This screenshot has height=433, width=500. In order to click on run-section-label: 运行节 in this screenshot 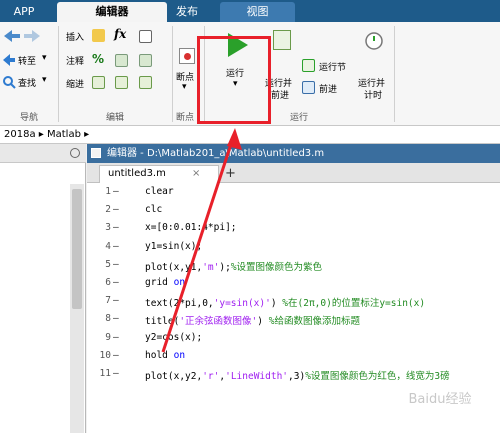, I will do `click(333, 68)`.